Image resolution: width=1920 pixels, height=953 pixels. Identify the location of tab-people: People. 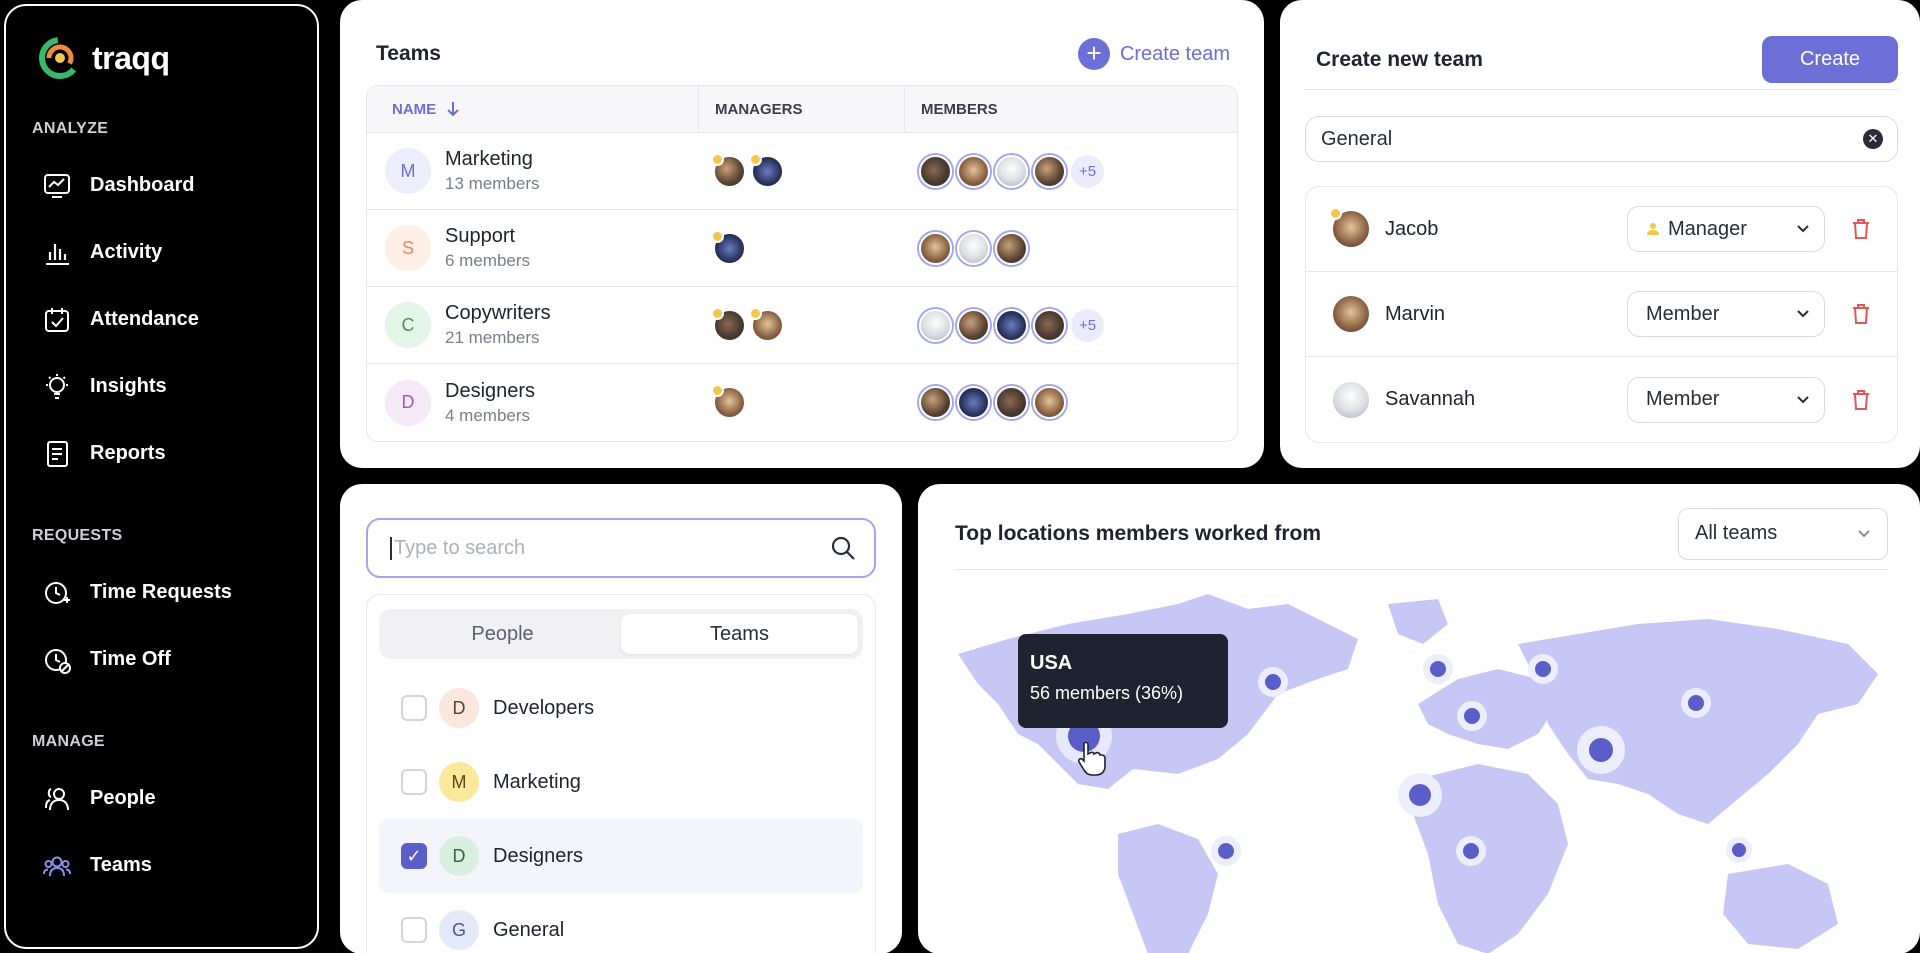
(502, 634).